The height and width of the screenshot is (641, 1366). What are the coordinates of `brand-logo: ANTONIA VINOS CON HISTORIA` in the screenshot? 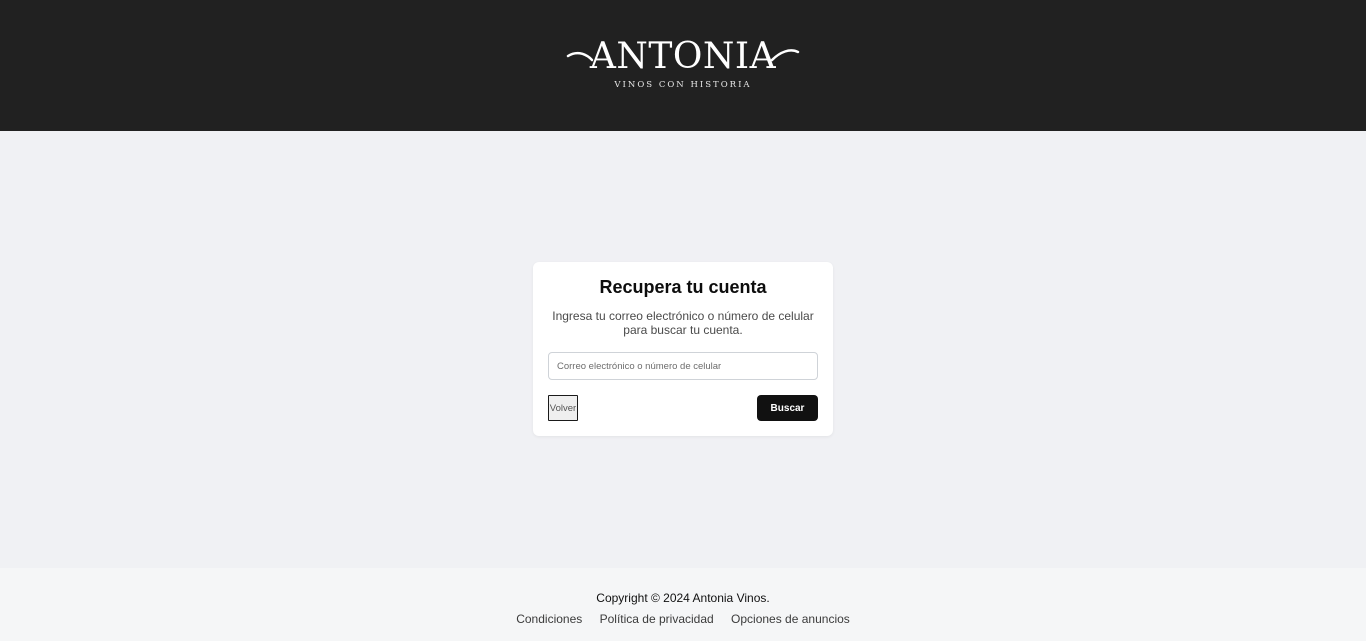 It's located at (683, 64).